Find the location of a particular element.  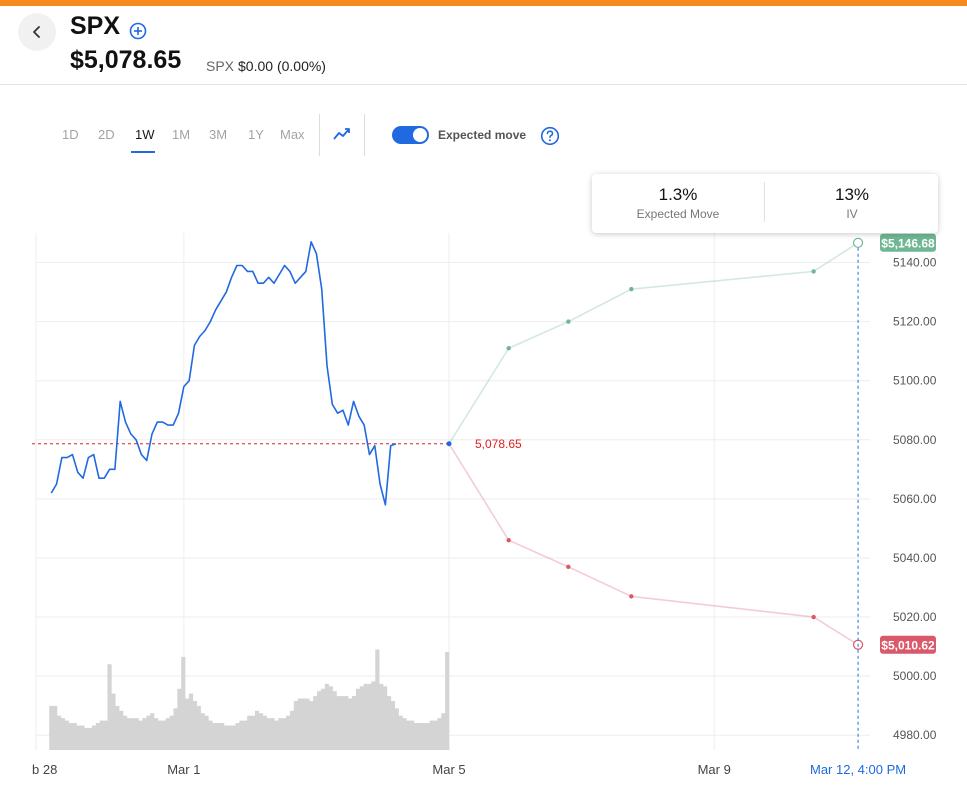

upper-target-badge-text: $5,146.68 is located at coordinates (908, 243).